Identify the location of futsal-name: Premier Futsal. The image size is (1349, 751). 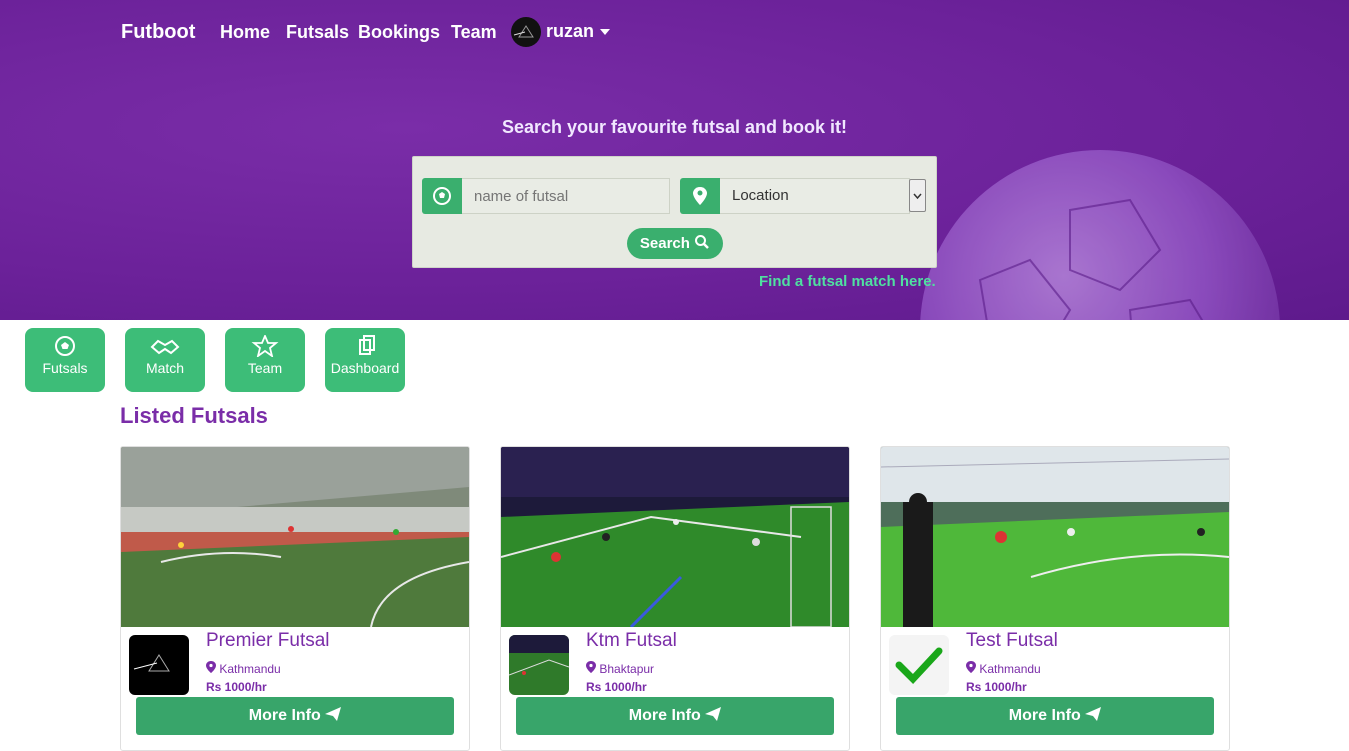
(268, 641).